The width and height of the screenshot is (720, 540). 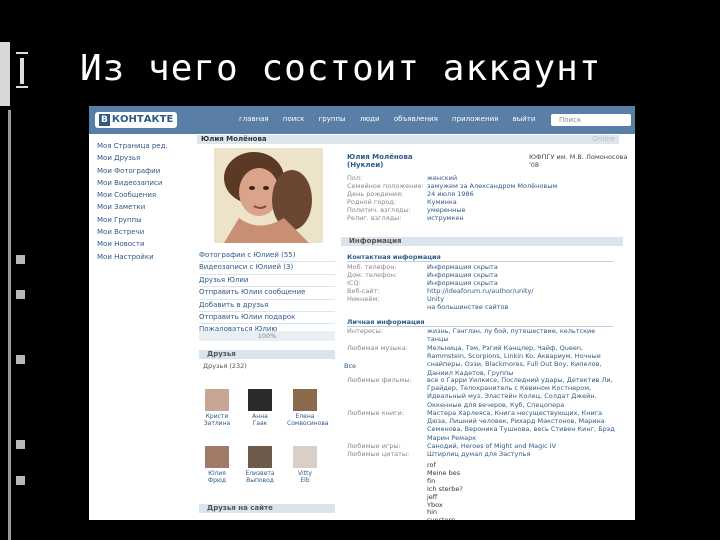 I want to click on menu-item: Мои Настройки, so click(x=142, y=257).